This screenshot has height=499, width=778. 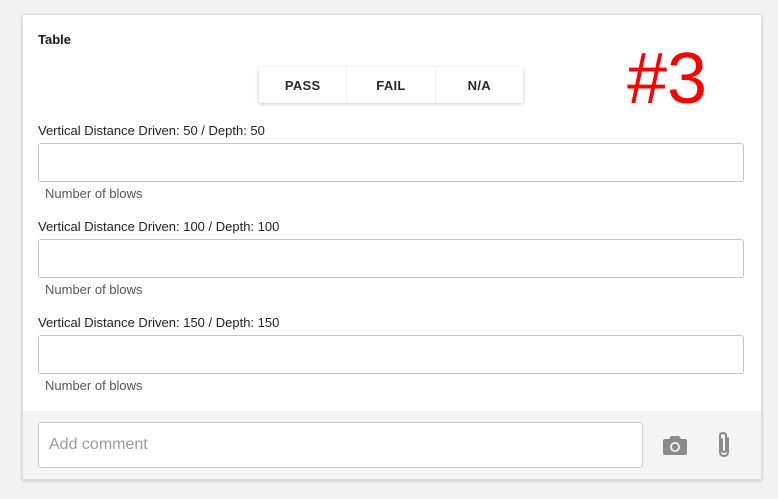 I want to click on field-hint-depth-150: Number of blows, so click(x=94, y=385).